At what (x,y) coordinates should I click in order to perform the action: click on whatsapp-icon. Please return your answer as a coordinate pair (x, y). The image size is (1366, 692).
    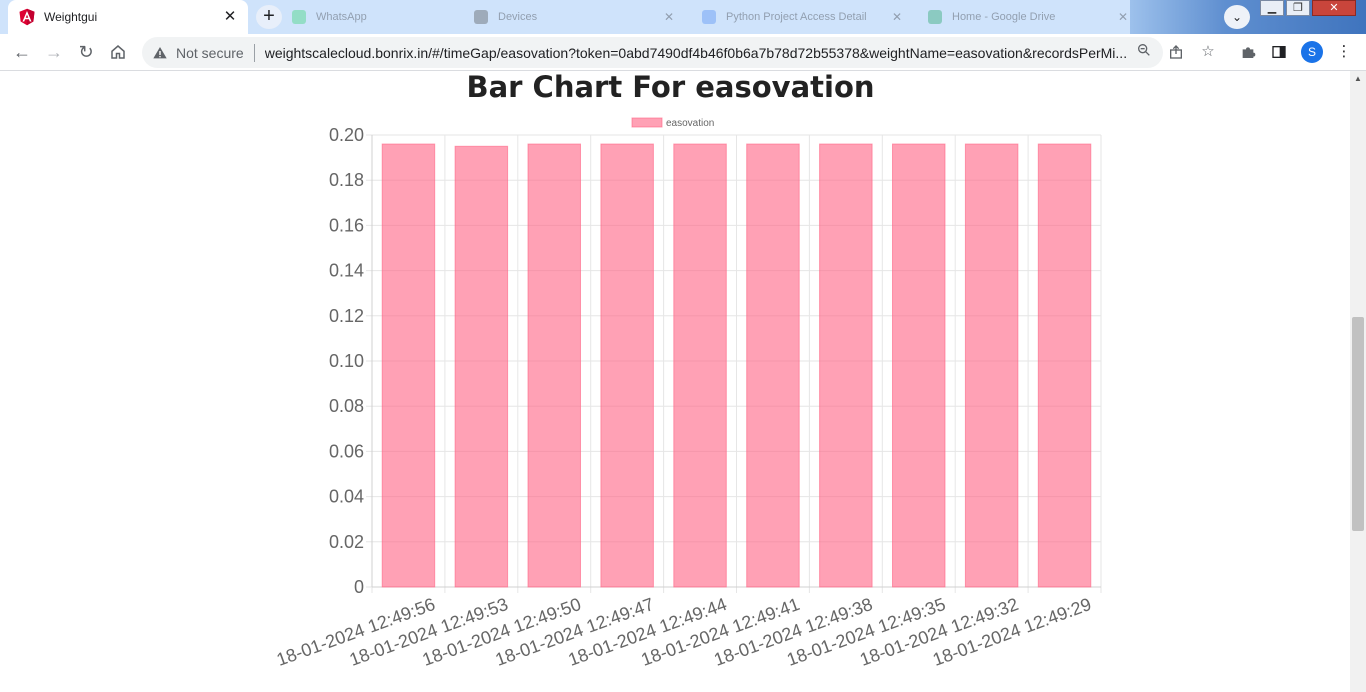
    Looking at the image, I should click on (299, 17).